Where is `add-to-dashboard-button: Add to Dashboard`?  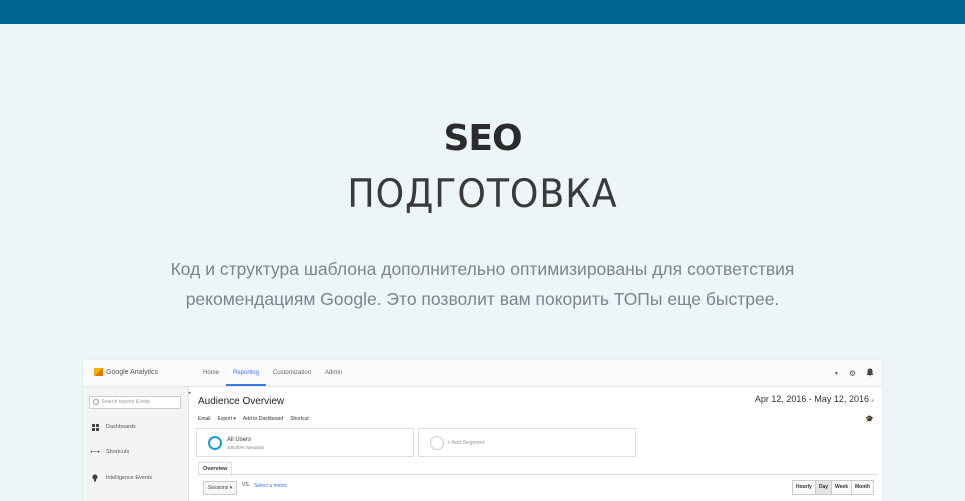 add-to-dashboard-button: Add to Dashboard is located at coordinates (263, 419).